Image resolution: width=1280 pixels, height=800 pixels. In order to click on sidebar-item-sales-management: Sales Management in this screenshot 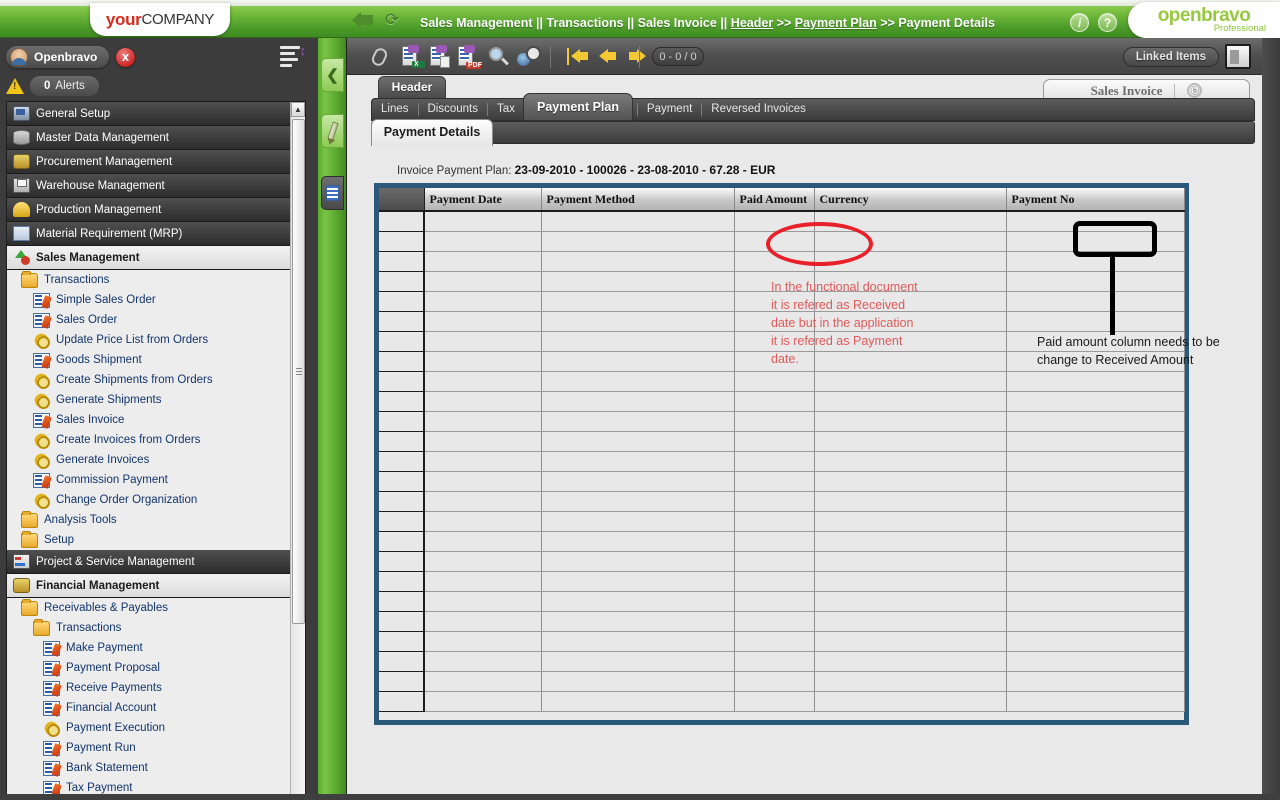, I will do `click(156, 258)`.